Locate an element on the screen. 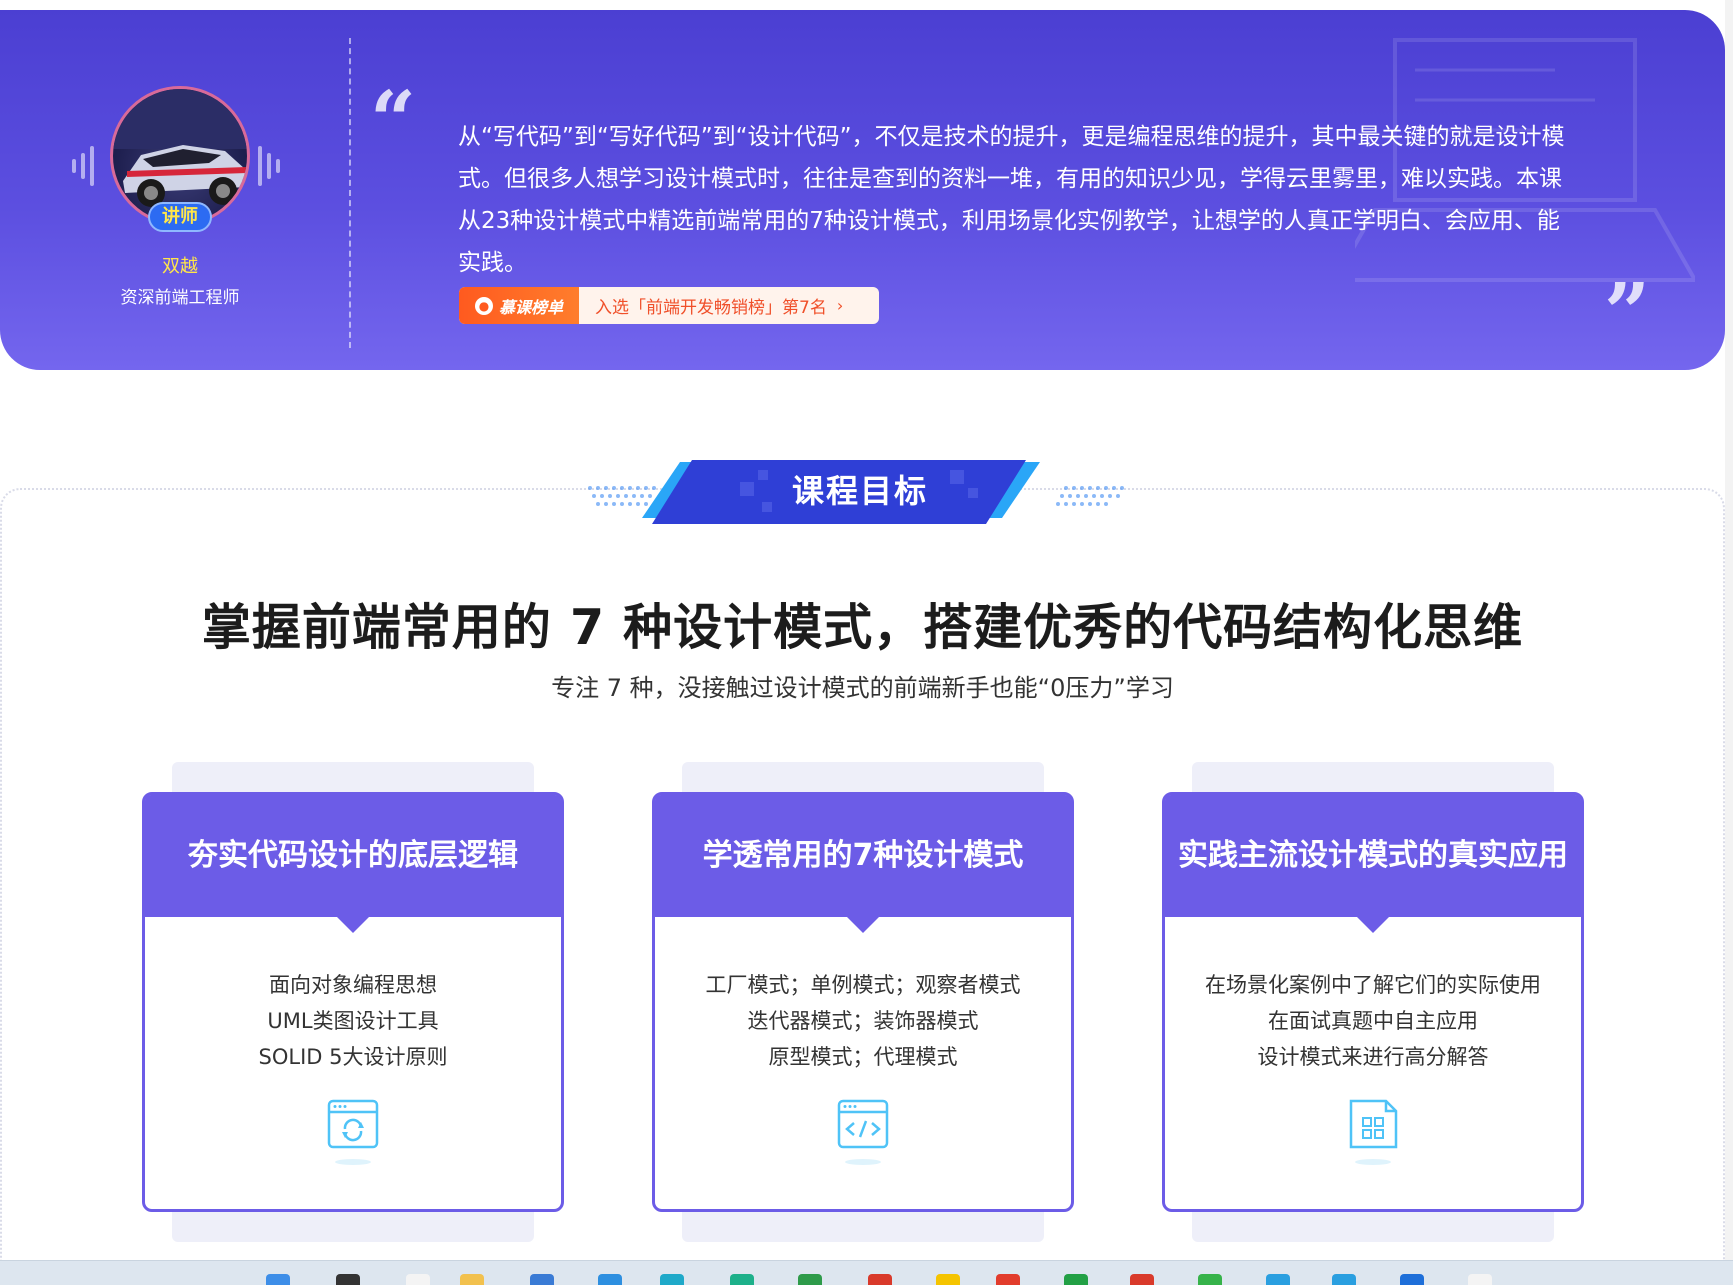 The height and width of the screenshot is (1285, 1733). sound-wave-right-icon is located at coordinates (271, 166).